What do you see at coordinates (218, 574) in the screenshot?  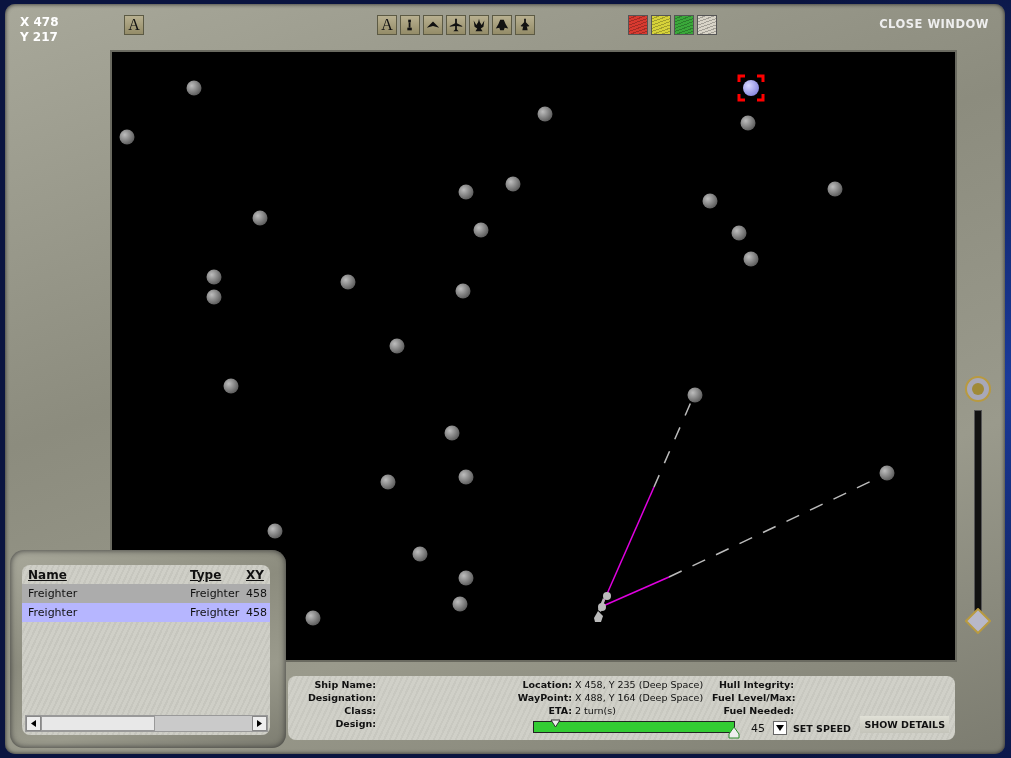 I see `column-header: Type` at bounding box center [218, 574].